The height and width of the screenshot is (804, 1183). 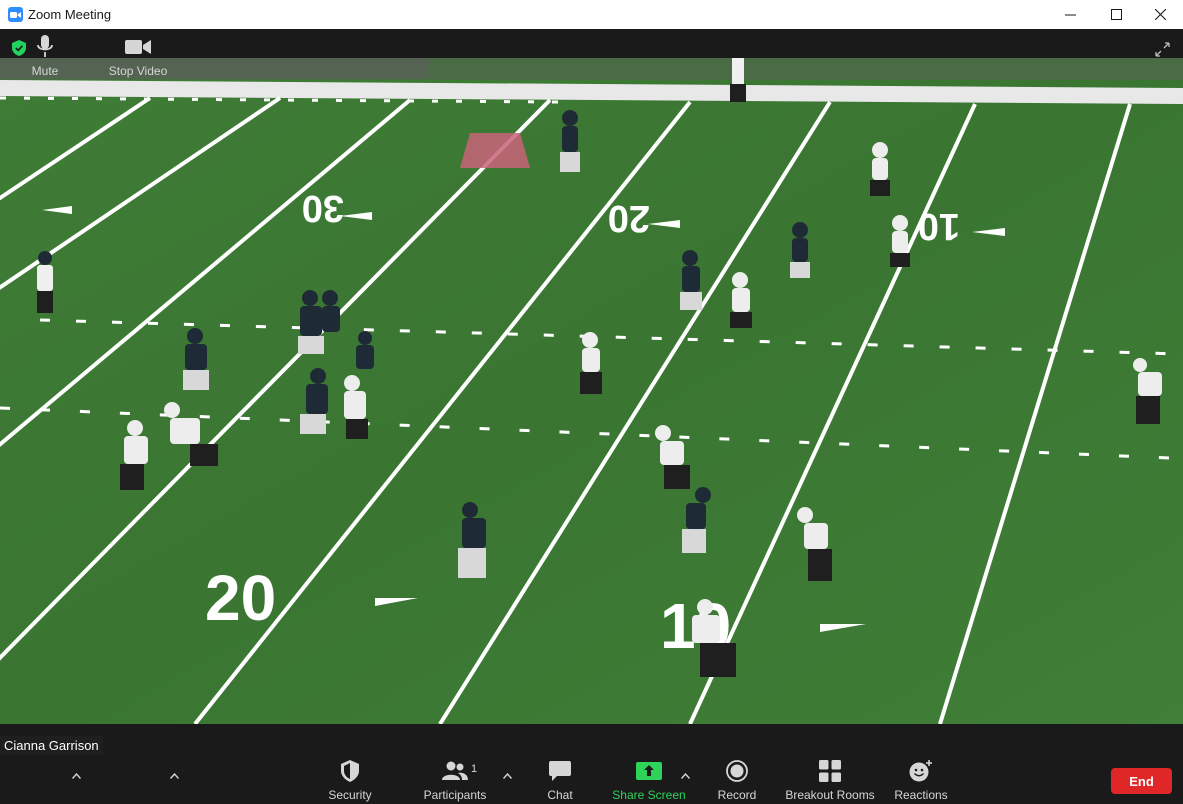 What do you see at coordinates (738, 80) in the screenshot?
I see `referee-sideline` at bounding box center [738, 80].